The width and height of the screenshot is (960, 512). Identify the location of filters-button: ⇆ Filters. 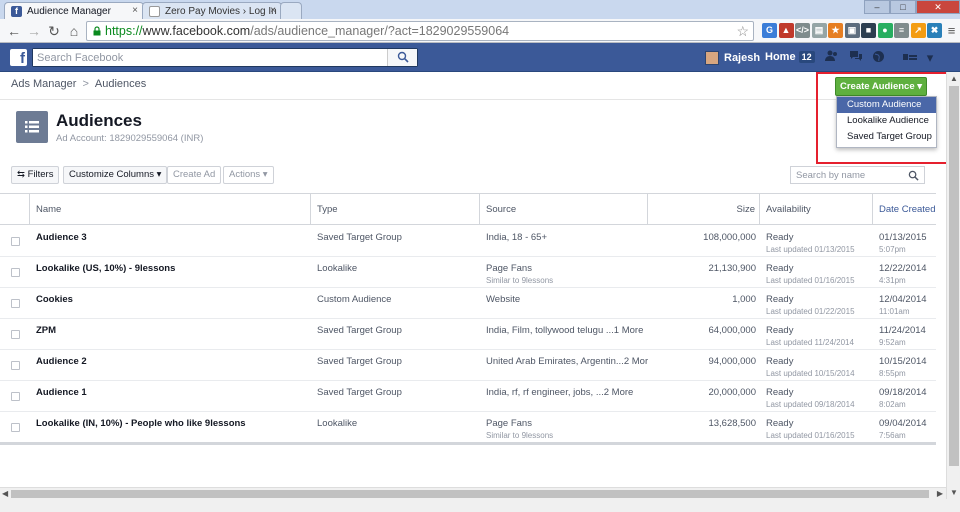
(35, 175).